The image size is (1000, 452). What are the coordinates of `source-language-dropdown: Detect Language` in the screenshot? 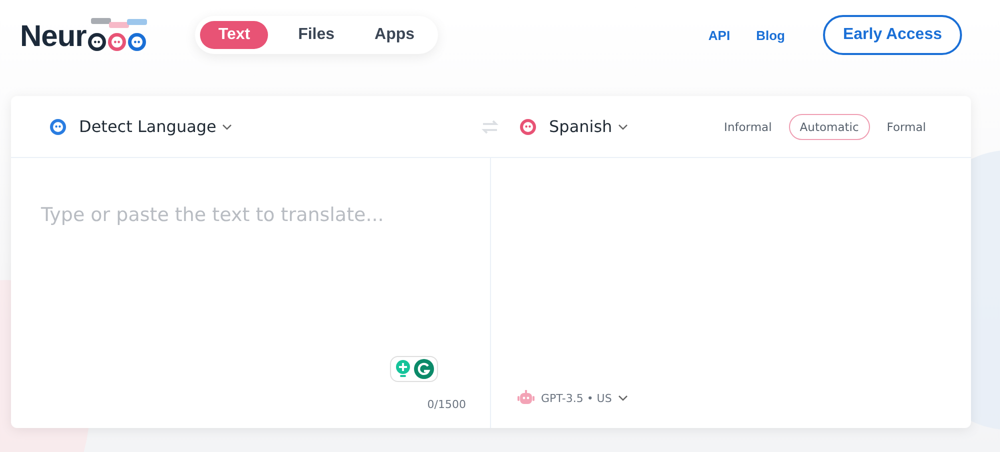 It's located at (140, 126).